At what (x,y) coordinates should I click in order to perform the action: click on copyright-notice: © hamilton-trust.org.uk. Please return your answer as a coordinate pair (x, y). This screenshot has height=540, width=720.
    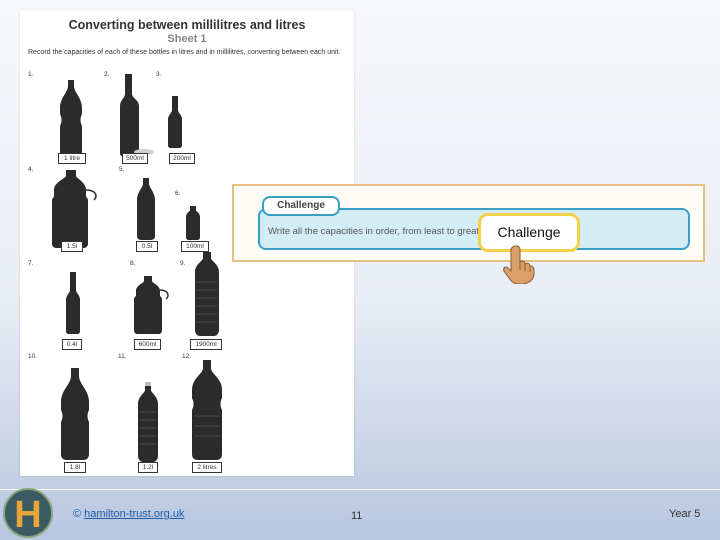
    Looking at the image, I should click on (128, 514).